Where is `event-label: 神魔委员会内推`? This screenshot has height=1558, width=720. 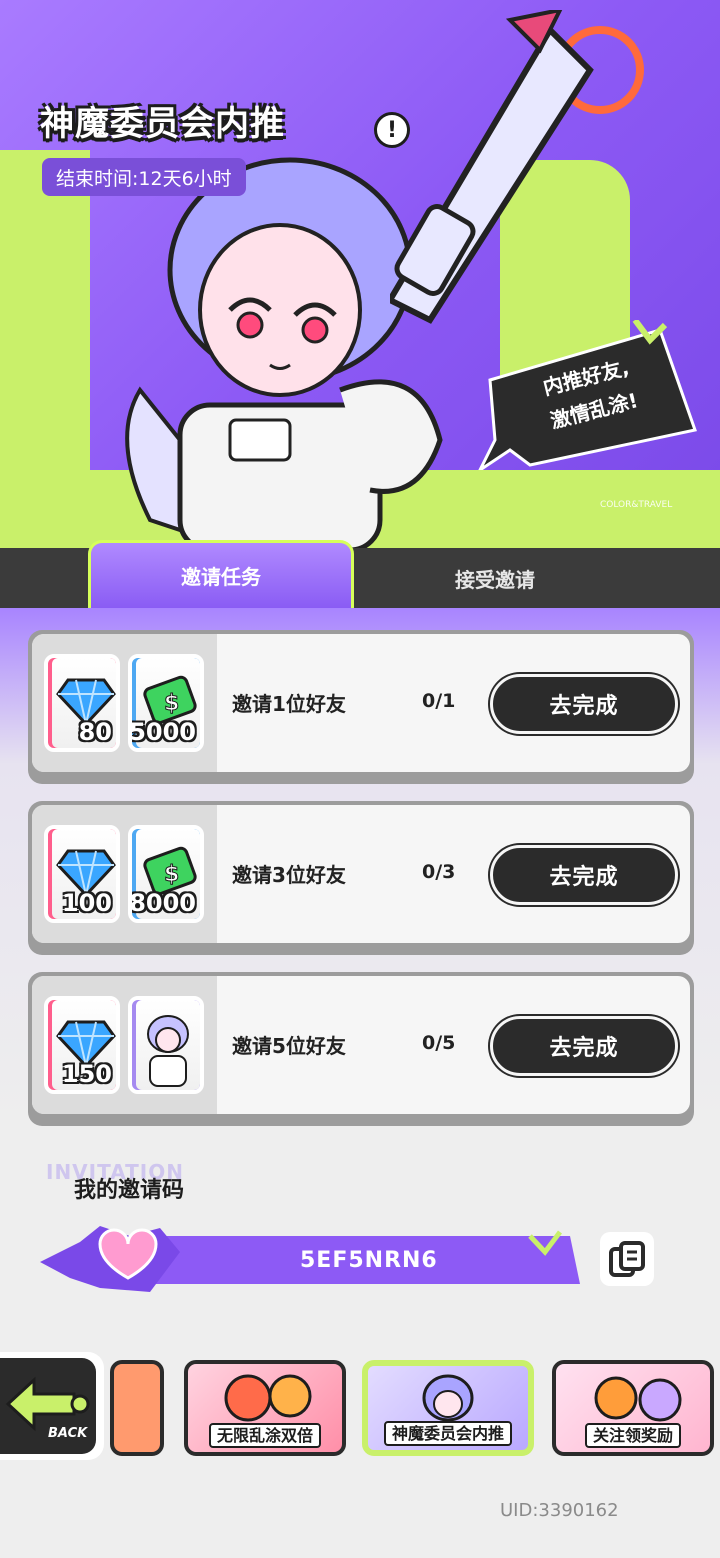 event-label: 神魔委员会内推 is located at coordinates (448, 1433).